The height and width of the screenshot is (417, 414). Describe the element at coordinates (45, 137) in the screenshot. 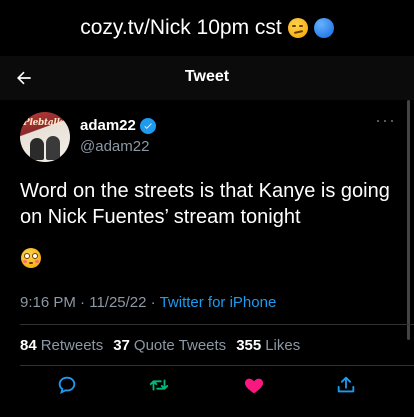

I see `avatar: Plebtalk` at that location.